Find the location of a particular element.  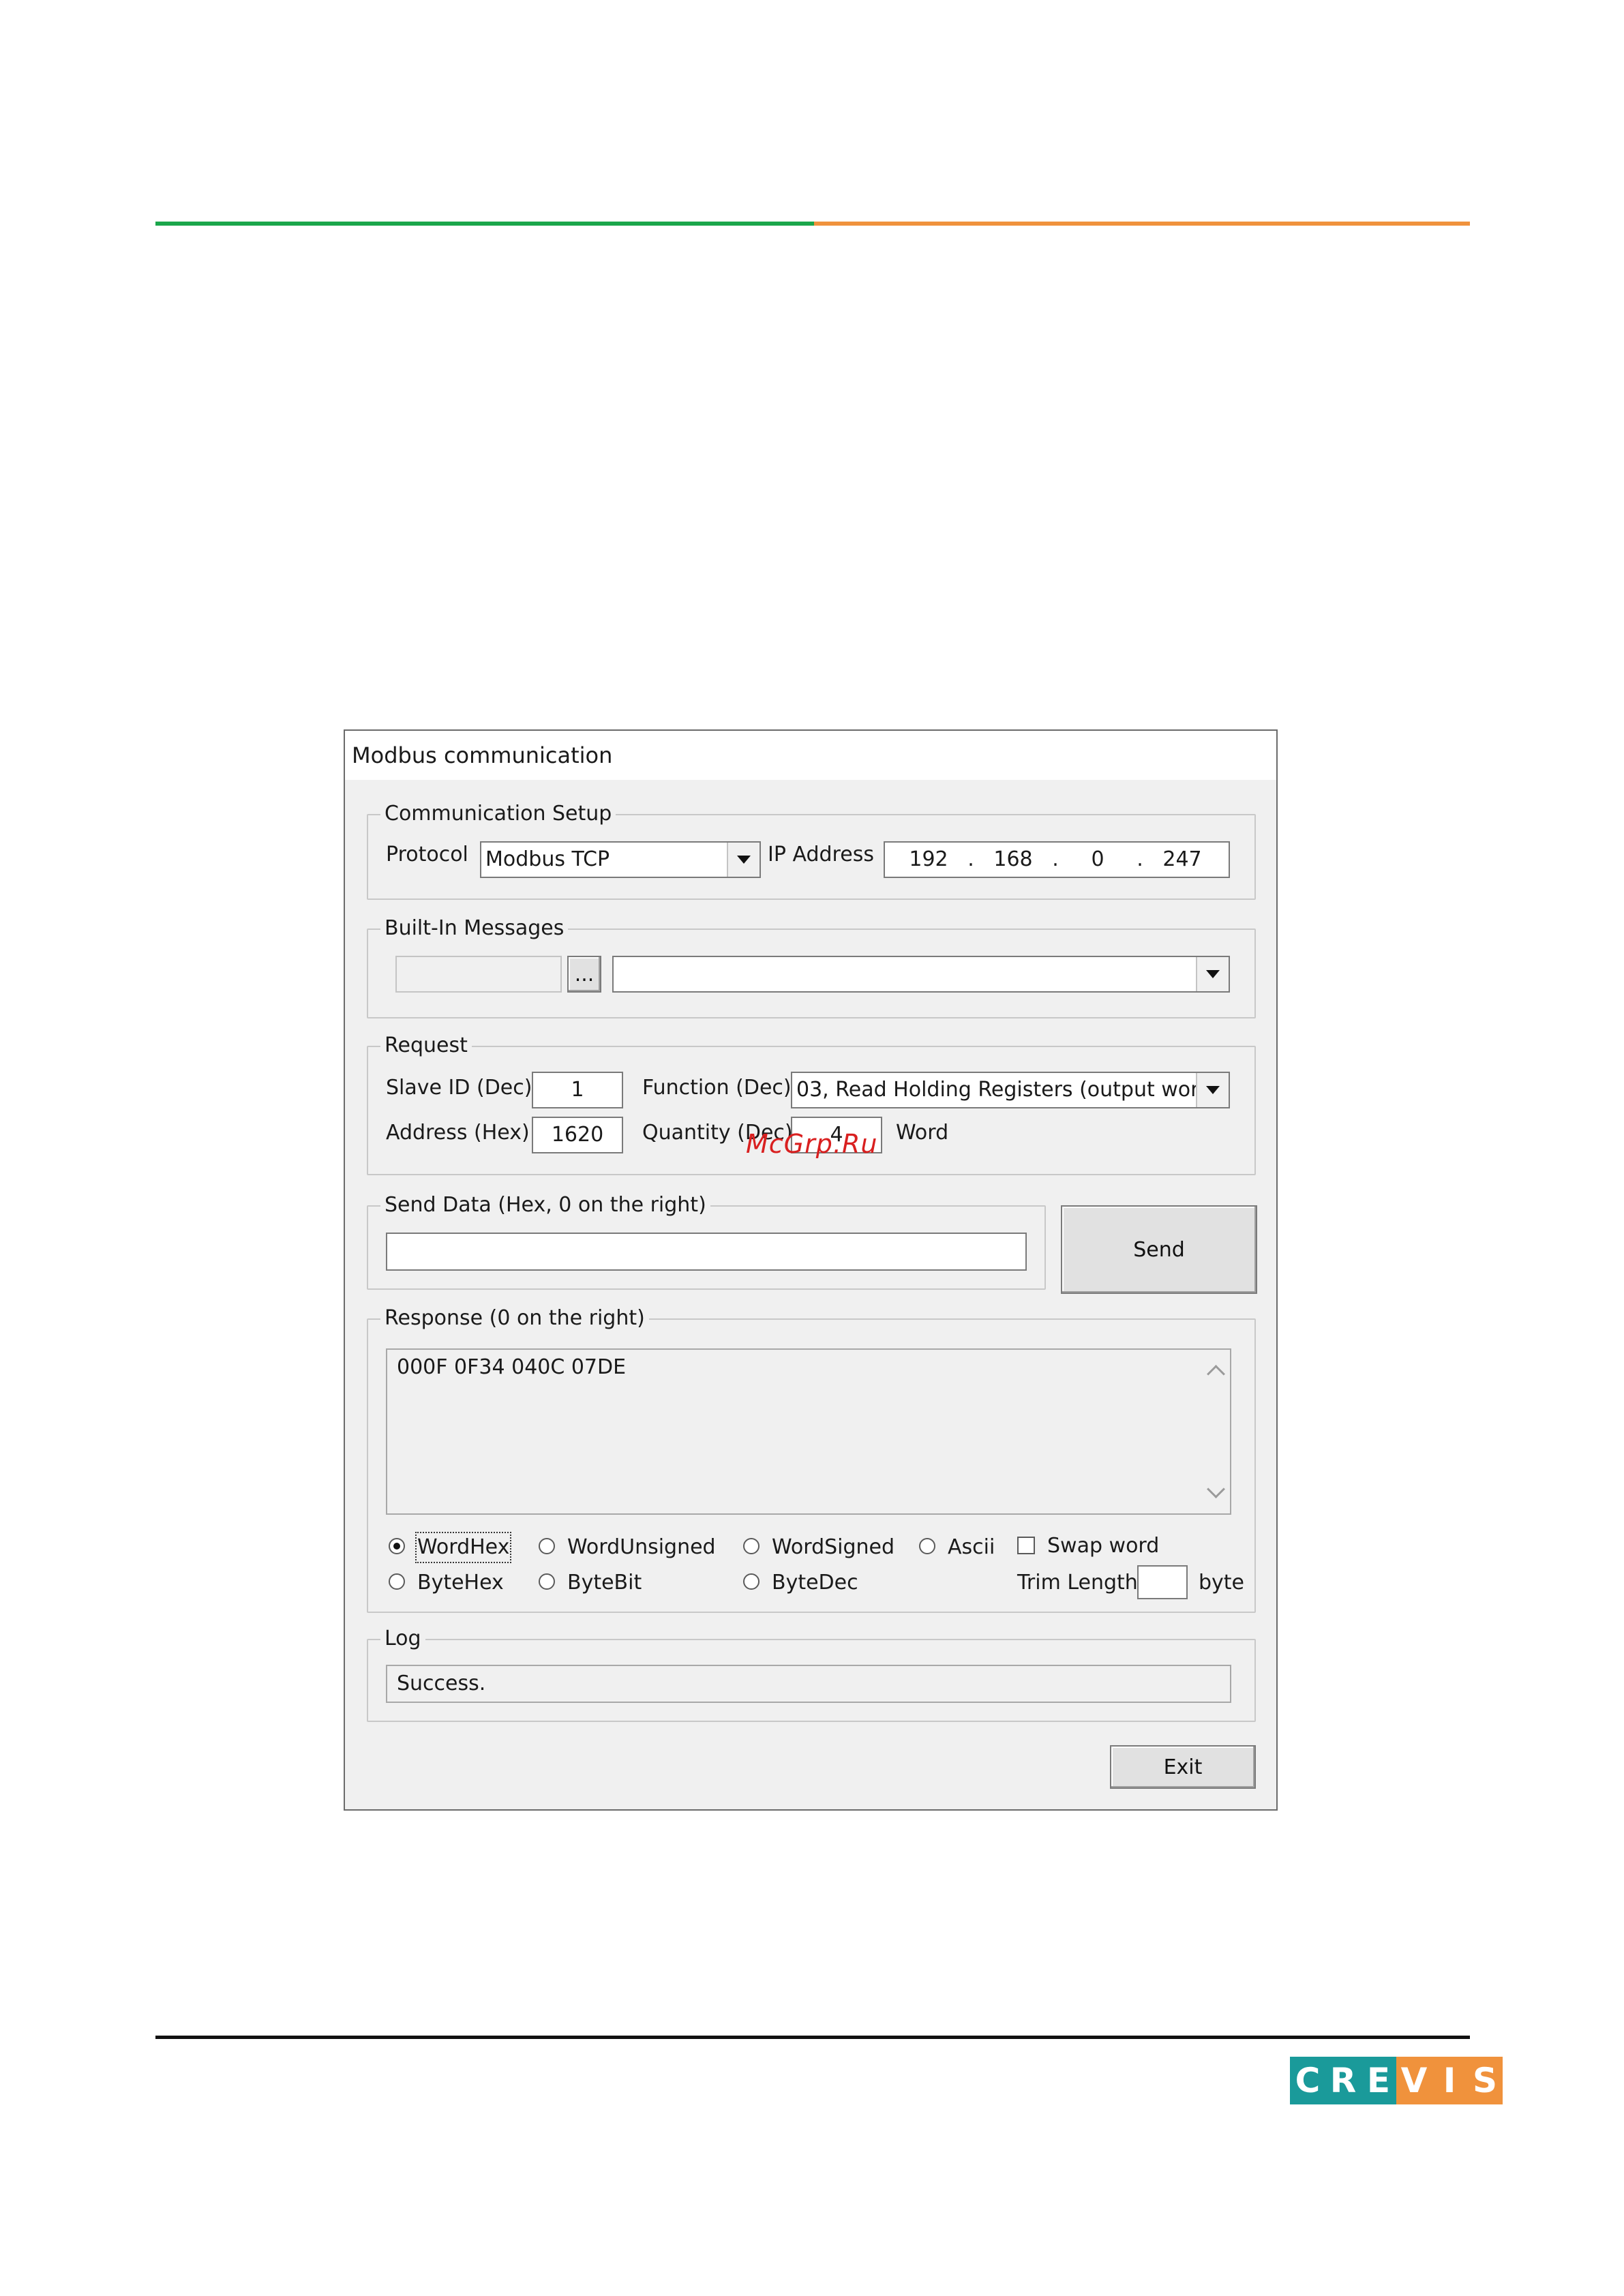

trim-length-unit: byte is located at coordinates (1222, 1583).